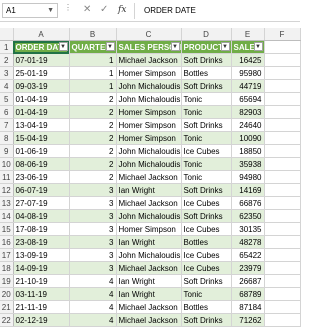 Image resolution: width=320 pixels, height=327 pixels. Describe the element at coordinates (93, 47) in the screenshot. I see `table-header-cell: QUARTER ▼` at that location.